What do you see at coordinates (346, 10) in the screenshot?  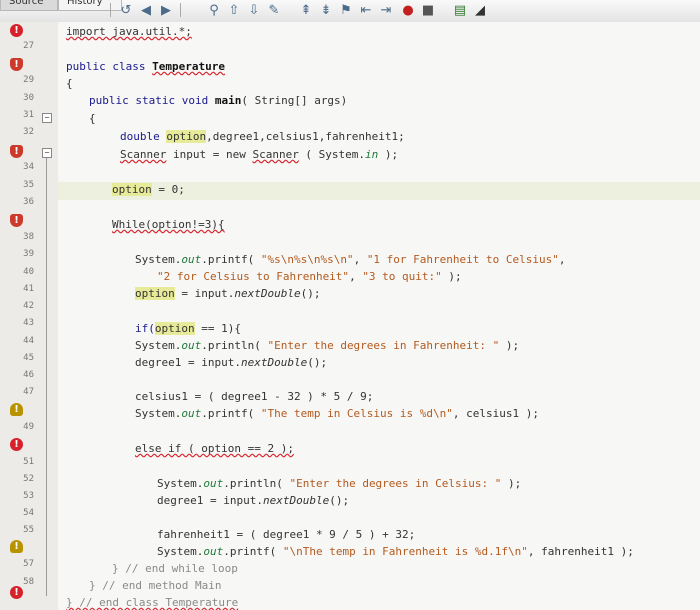 I see `toggle-bookmark-icon: ⚑` at bounding box center [346, 10].